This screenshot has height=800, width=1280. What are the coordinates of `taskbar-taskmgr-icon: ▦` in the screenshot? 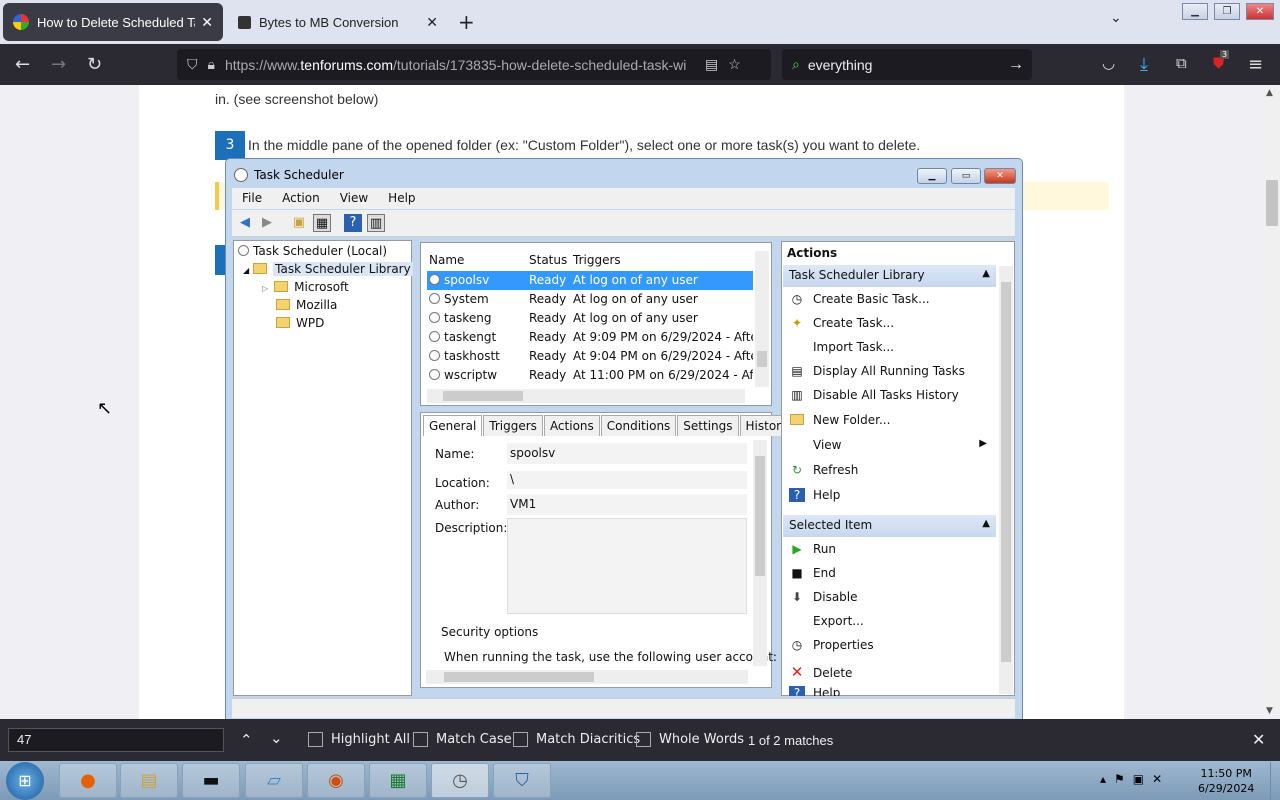 It's located at (398, 780).